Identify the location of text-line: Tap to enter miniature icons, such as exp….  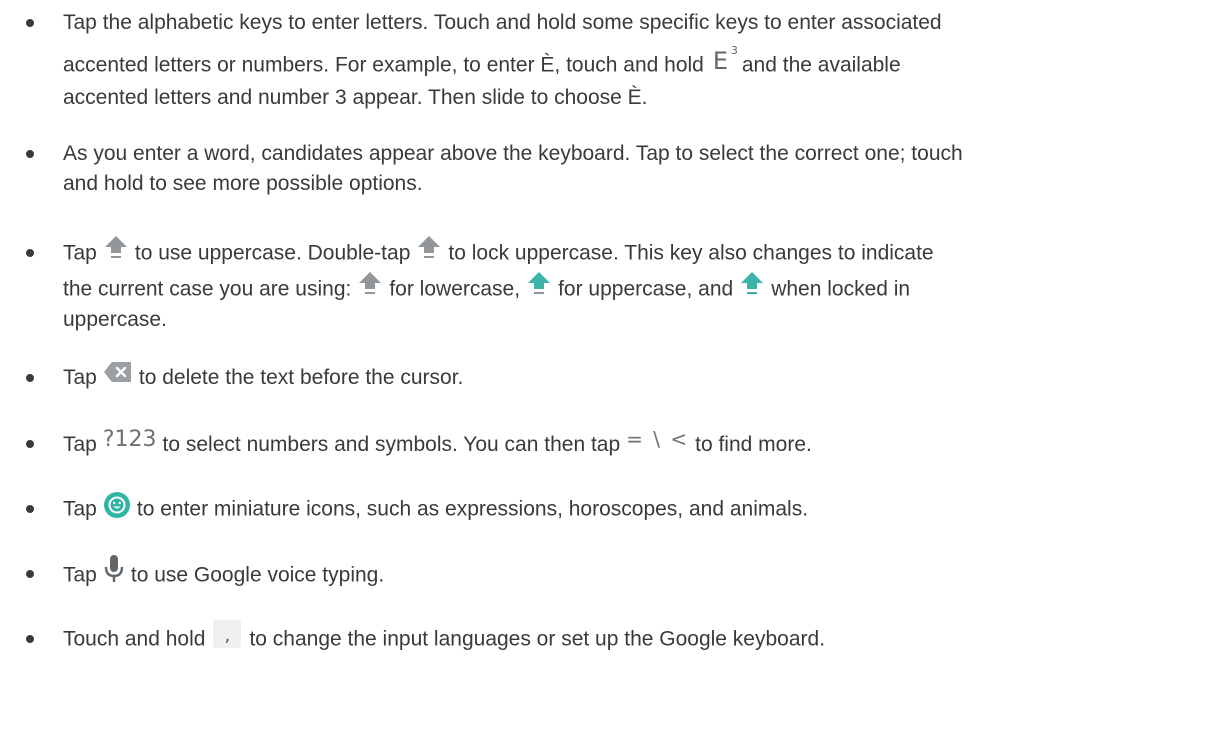
(436, 508).